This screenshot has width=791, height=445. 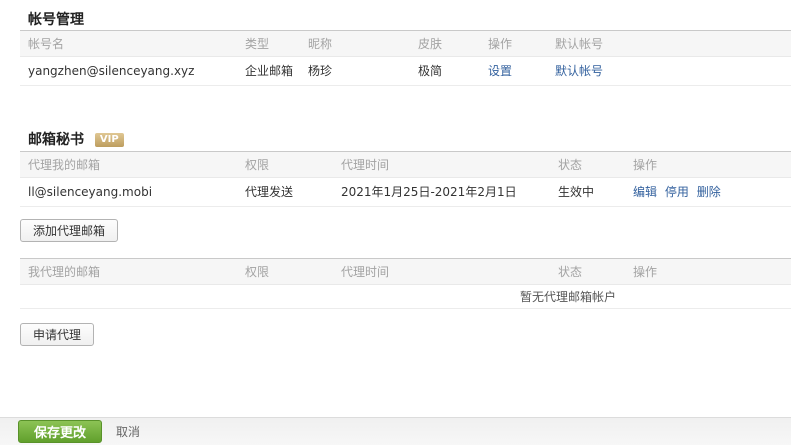 What do you see at coordinates (576, 192) in the screenshot?
I see `delegate-status: 生效中` at bounding box center [576, 192].